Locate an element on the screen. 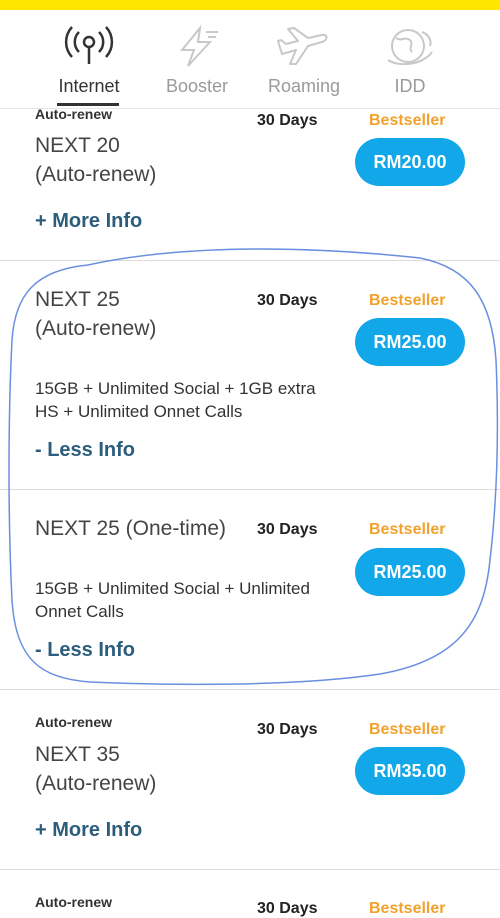 This screenshot has width=500, height=918. plan-description-line: 15GB + Unlimited Social + 1GB extra is located at coordinates (175, 388).